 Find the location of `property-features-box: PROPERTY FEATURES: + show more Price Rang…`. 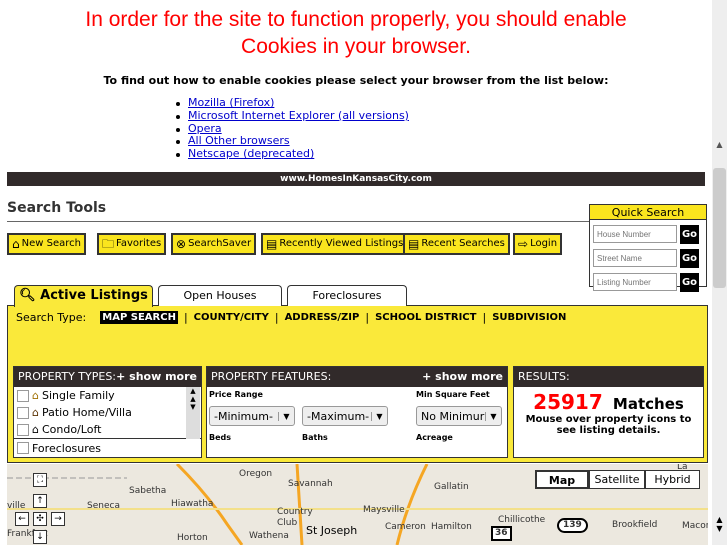

property-features-box: PROPERTY FEATURES: + show more Price Rang… is located at coordinates (357, 412).